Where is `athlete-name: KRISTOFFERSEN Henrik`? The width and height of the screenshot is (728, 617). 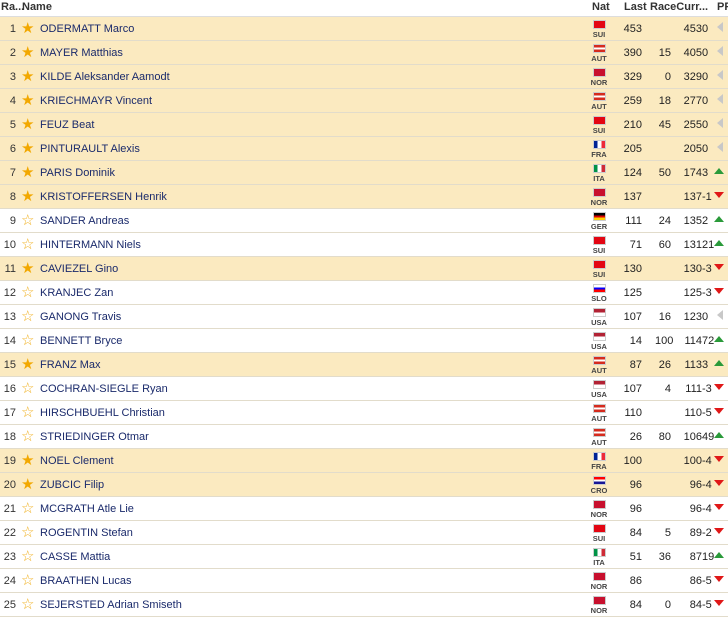
athlete-name: KRISTOFFERSEN Henrik is located at coordinates (103, 197).